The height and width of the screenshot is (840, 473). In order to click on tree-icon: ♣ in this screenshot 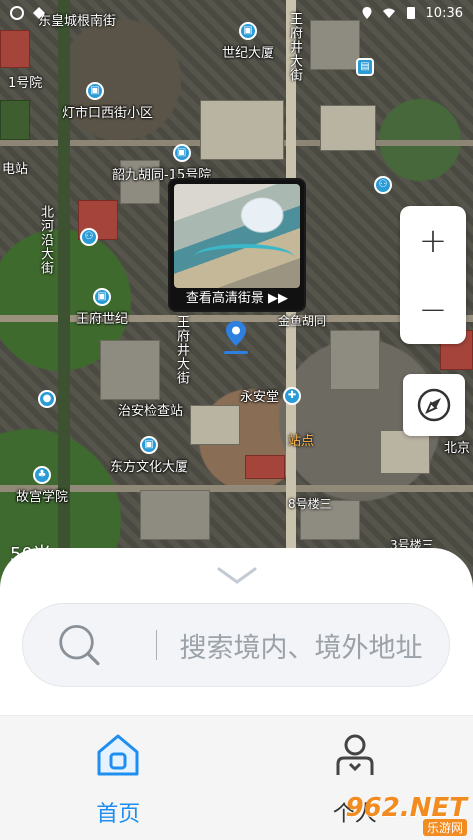, I will do `click(42, 475)`.